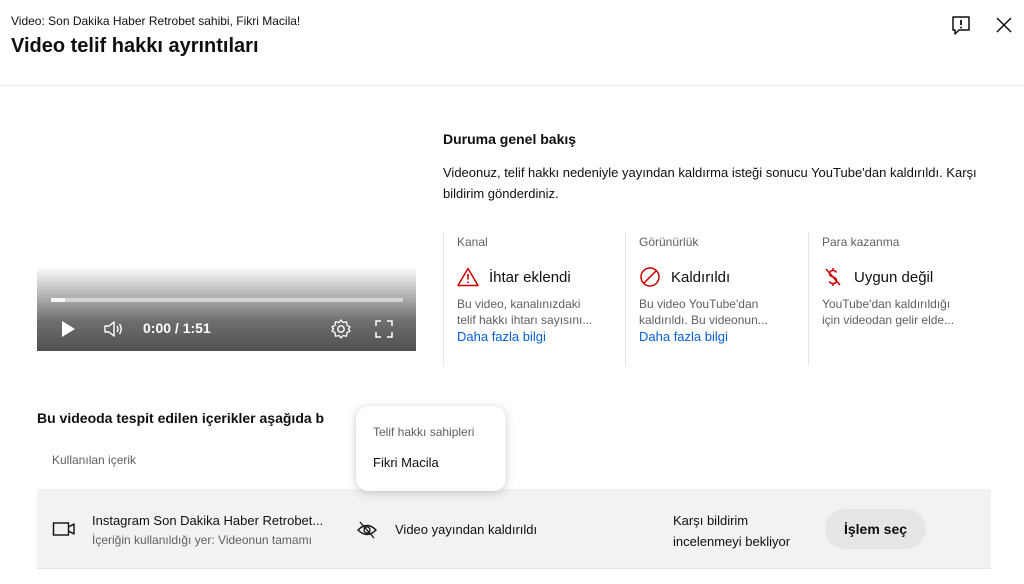 This screenshot has width=1024, height=584. I want to click on select-action-button: İşlem seç, so click(875, 529).